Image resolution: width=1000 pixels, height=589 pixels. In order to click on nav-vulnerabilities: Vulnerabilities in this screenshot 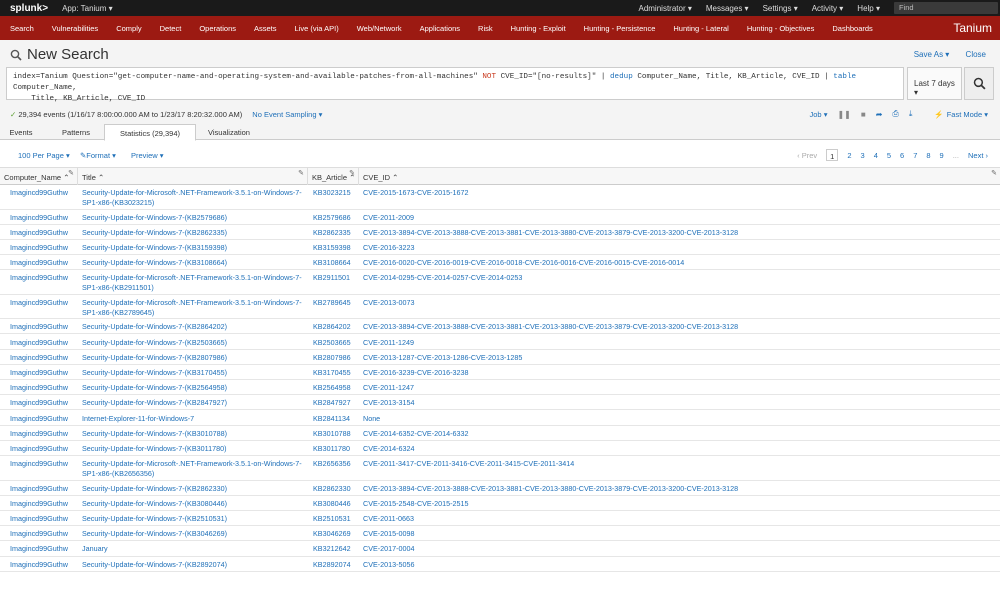, I will do `click(75, 28)`.